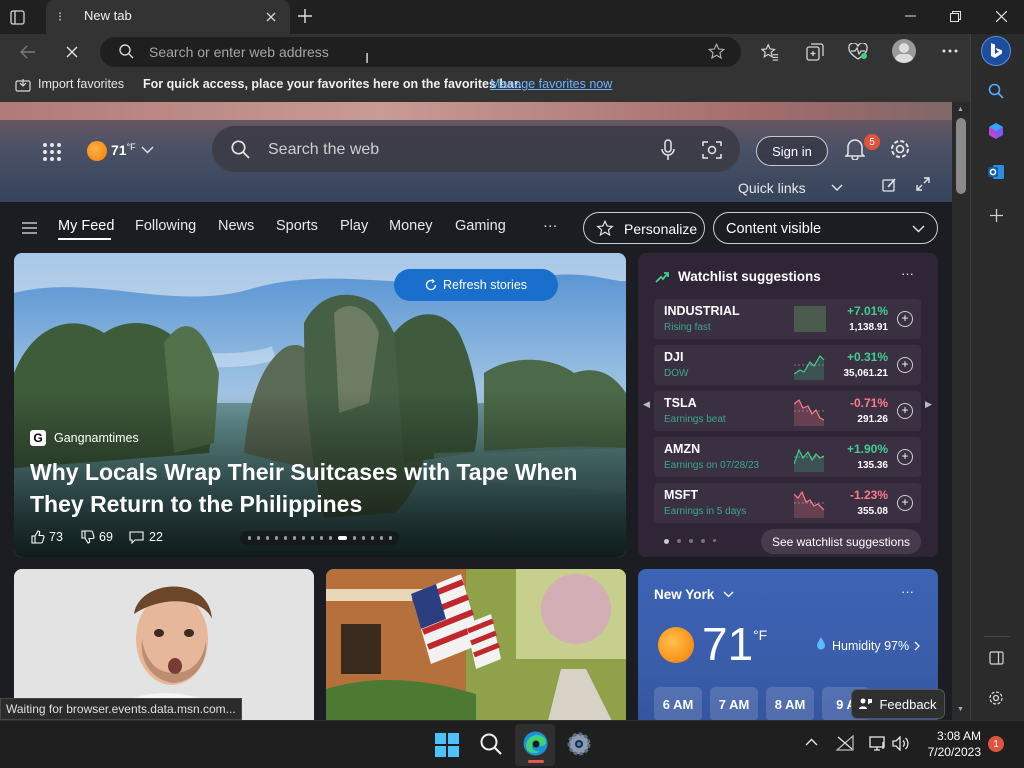 Image resolution: width=1024 pixels, height=768 pixels. I want to click on collections-icon, so click(815, 52).